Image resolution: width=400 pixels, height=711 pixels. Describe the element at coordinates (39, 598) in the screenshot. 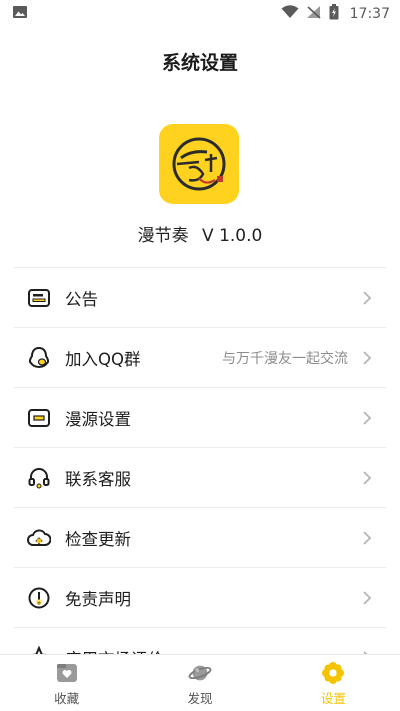

I see `exclamation-circle-icon` at that location.